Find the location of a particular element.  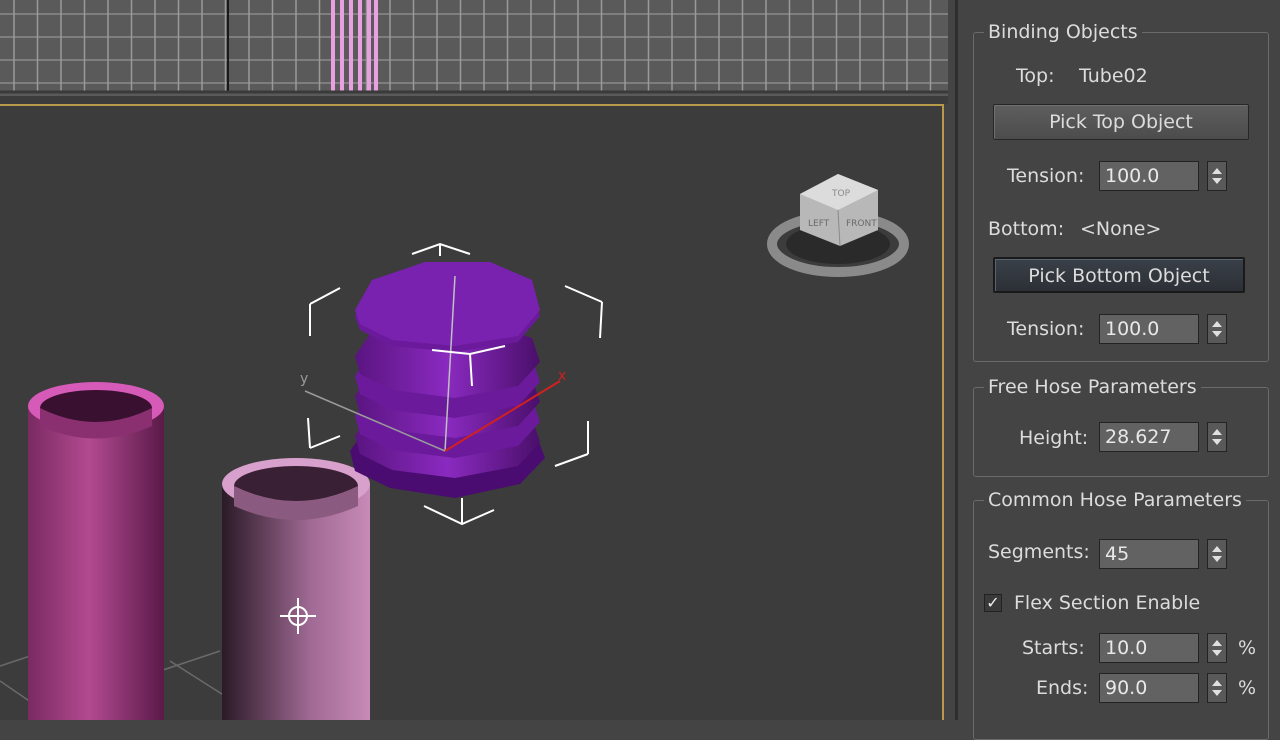

top-object-name: Tube02 is located at coordinates (1113, 76).